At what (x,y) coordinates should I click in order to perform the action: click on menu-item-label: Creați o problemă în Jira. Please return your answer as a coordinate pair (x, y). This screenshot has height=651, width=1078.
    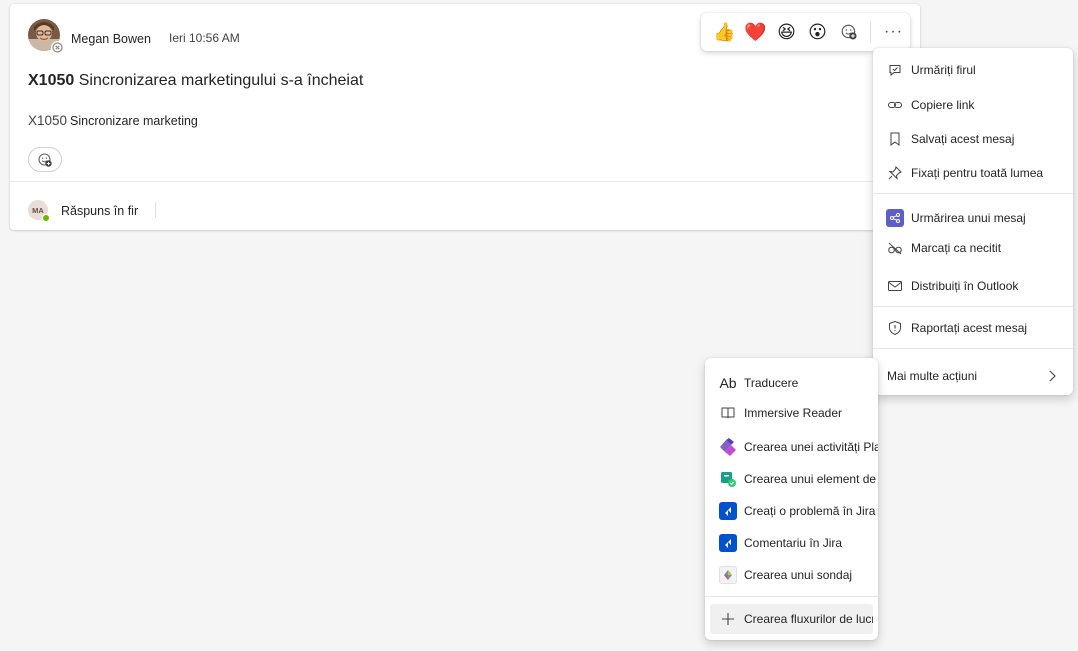
    Looking at the image, I should click on (810, 511).